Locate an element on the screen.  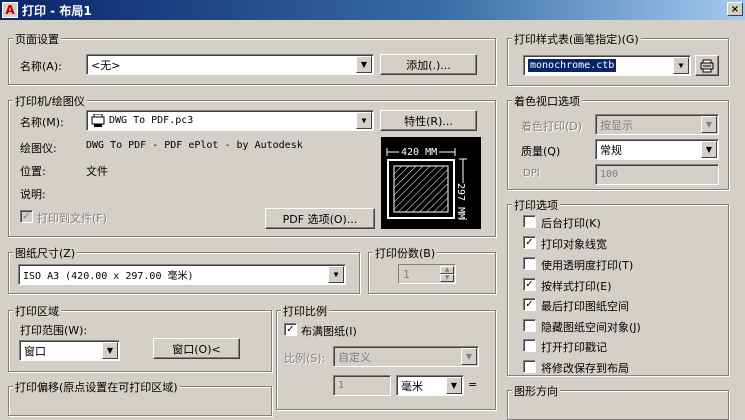
plot-style-value: monochrome.ctb is located at coordinates (572, 65).